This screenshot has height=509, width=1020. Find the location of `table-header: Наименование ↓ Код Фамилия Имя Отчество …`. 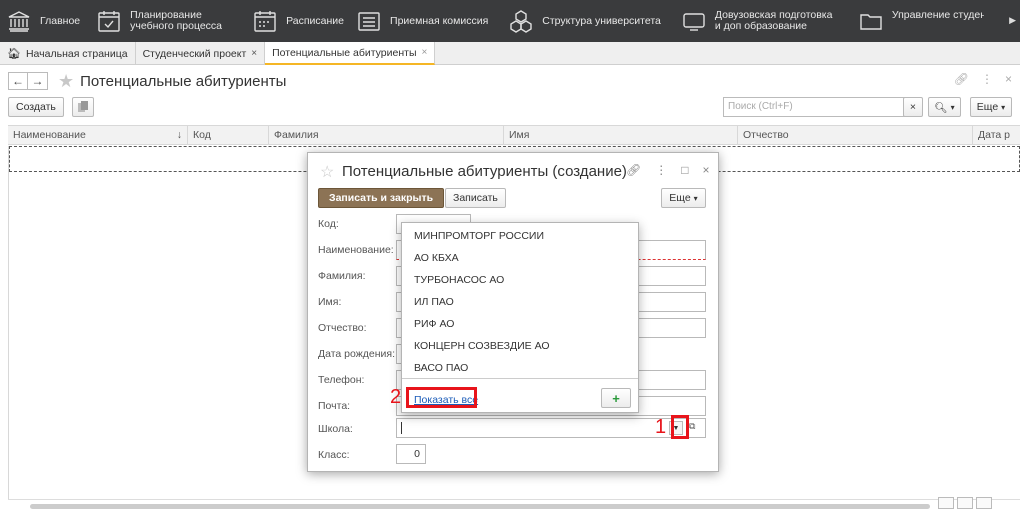

table-header: Наименование ↓ Код Фамилия Имя Отчество … is located at coordinates (514, 135).